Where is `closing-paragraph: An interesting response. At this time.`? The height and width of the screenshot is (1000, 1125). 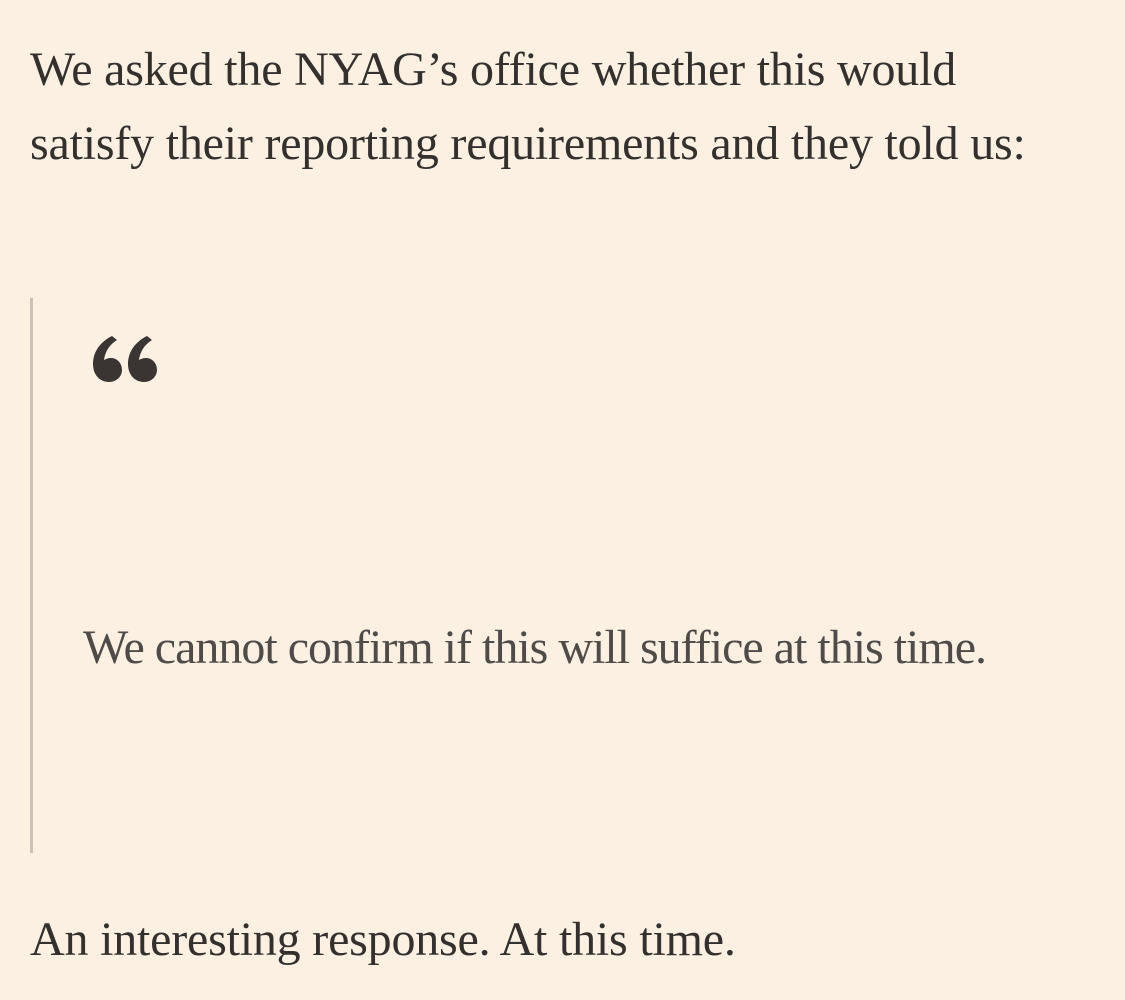 closing-paragraph: An interesting response. At this time. is located at coordinates (383, 939).